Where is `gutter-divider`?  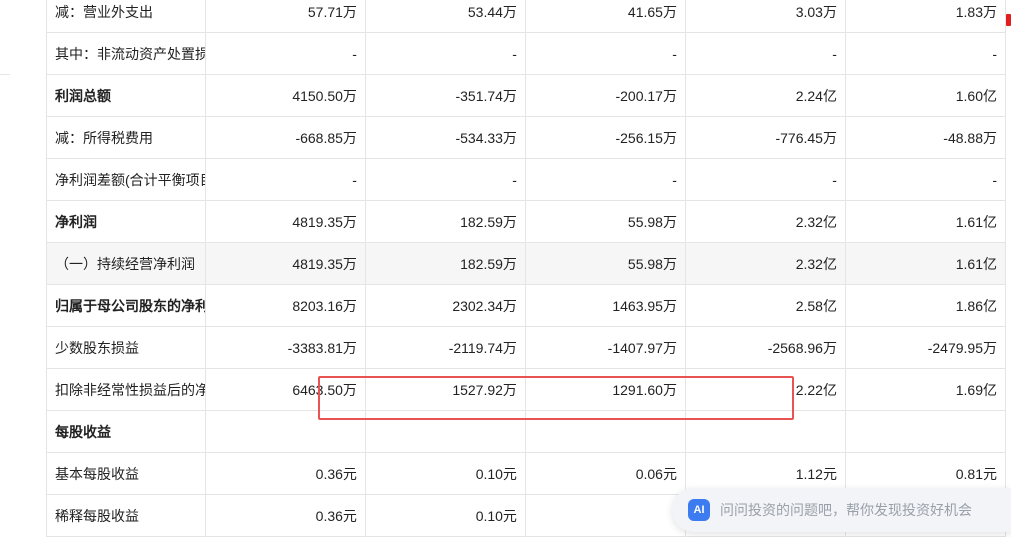 gutter-divider is located at coordinates (5, 74).